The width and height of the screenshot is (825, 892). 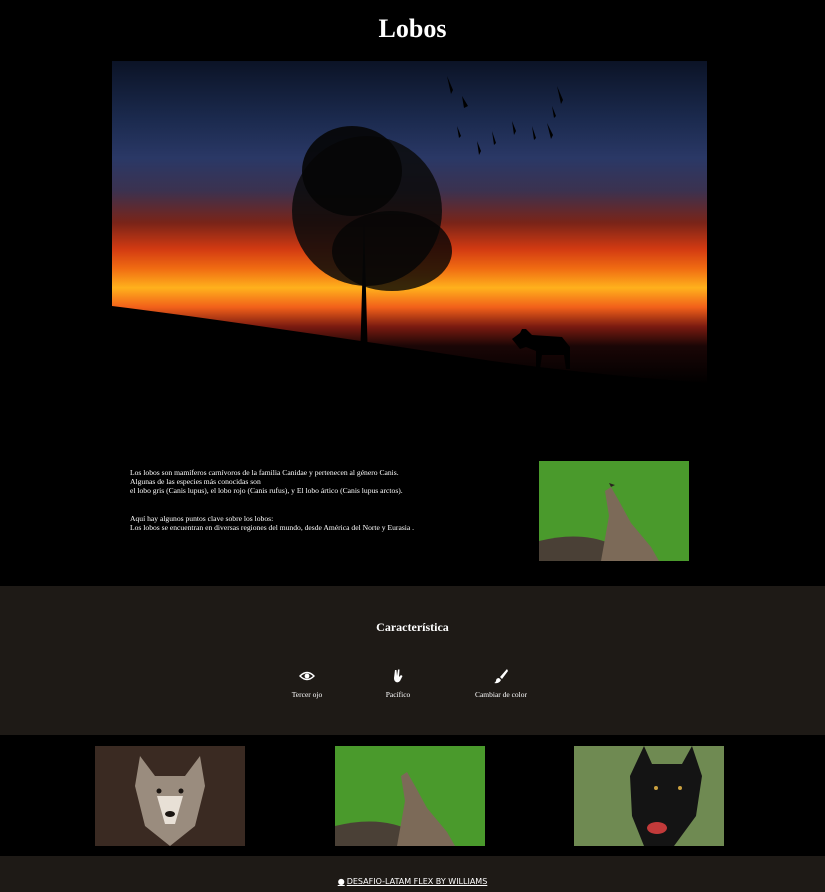 I want to click on page-title: Lobos, so click(x=412, y=28).